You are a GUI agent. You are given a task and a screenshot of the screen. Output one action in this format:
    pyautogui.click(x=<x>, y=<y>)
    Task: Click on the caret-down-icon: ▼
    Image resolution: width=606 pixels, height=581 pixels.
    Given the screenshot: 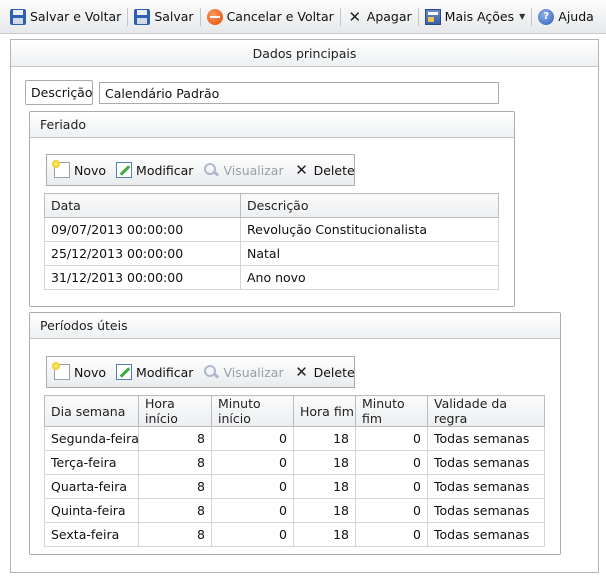 What is the action you would take?
    pyautogui.click(x=522, y=16)
    